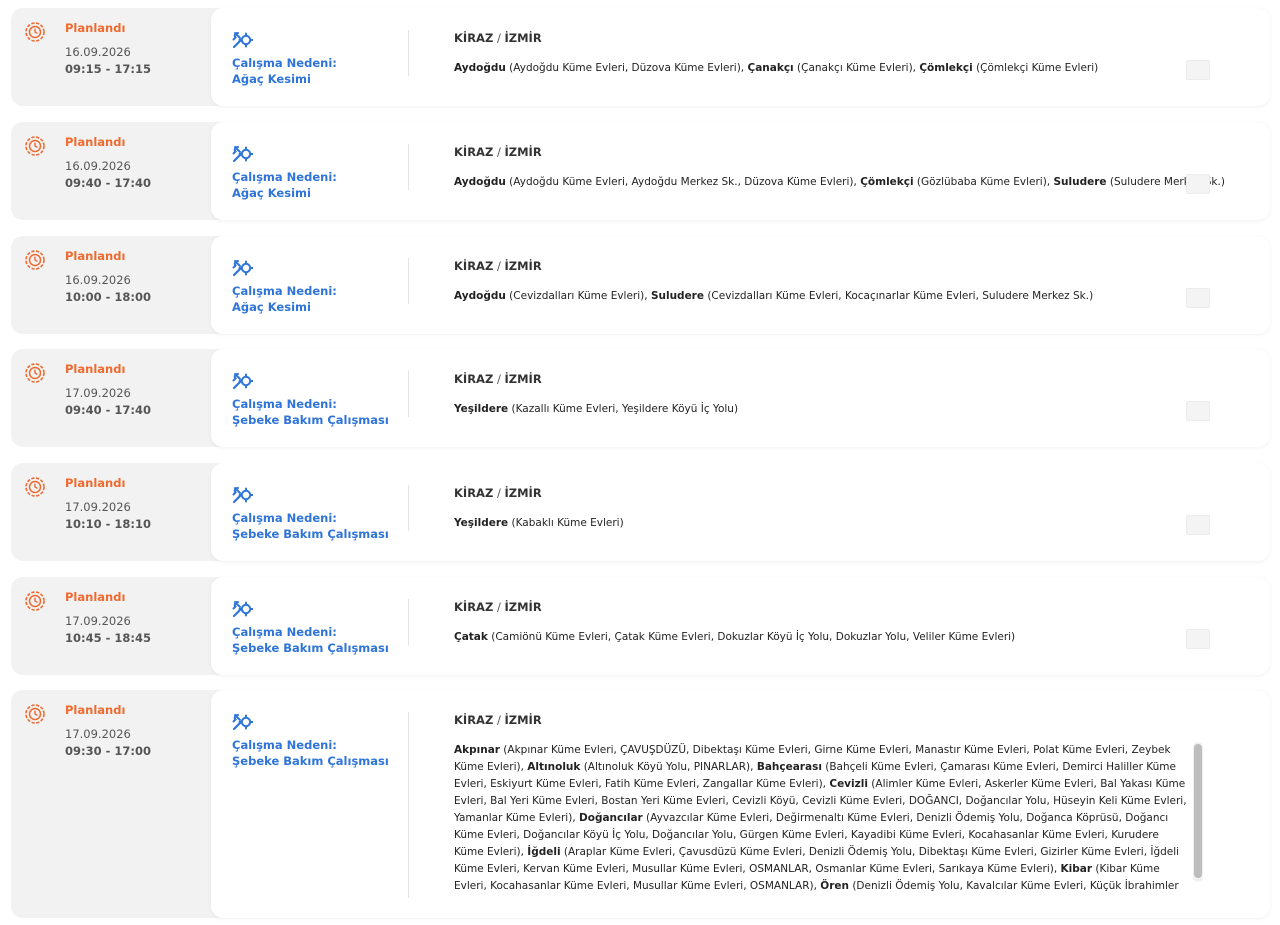  I want to click on neighborhood-name: Çanakçı, so click(770, 68).